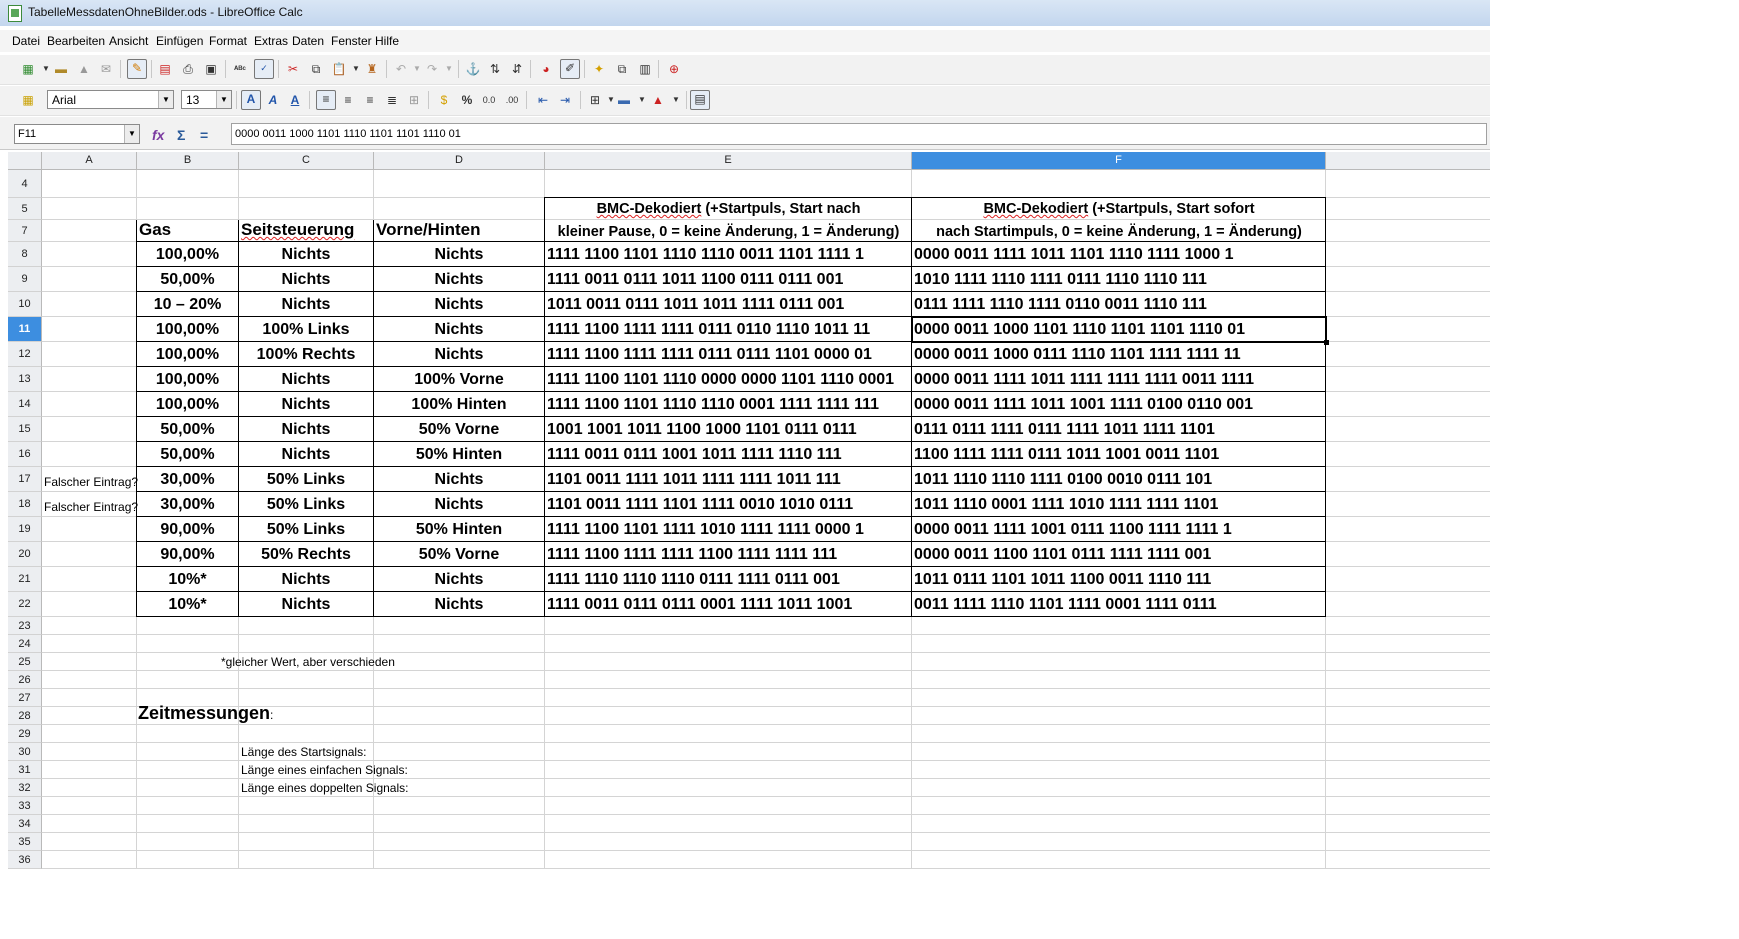  What do you see at coordinates (1119, 161) in the screenshot?
I see `column-header-f: F` at bounding box center [1119, 161].